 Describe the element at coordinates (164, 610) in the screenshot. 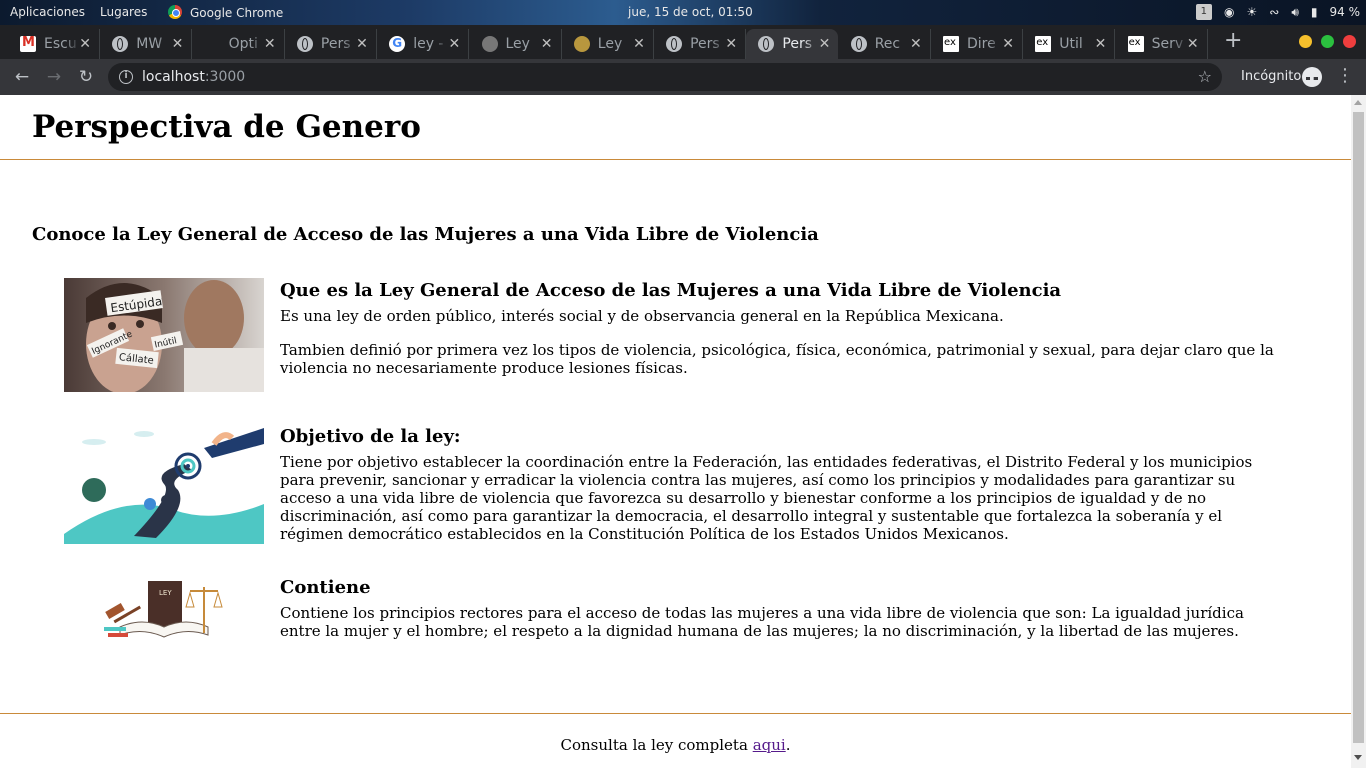

I see `card-image-law-book: LEY` at that location.